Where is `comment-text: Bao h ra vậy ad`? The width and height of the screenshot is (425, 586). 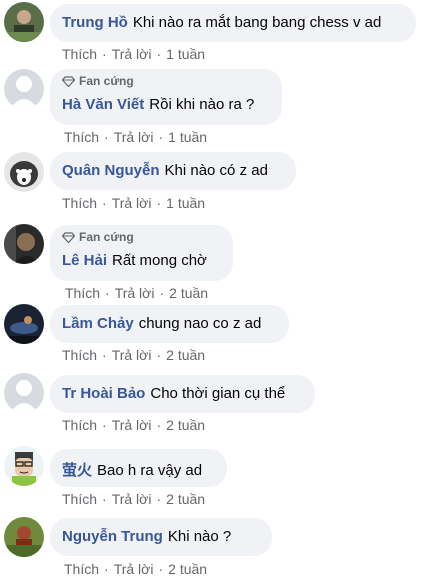
comment-text: Bao h ra vậy ad is located at coordinates (150, 470).